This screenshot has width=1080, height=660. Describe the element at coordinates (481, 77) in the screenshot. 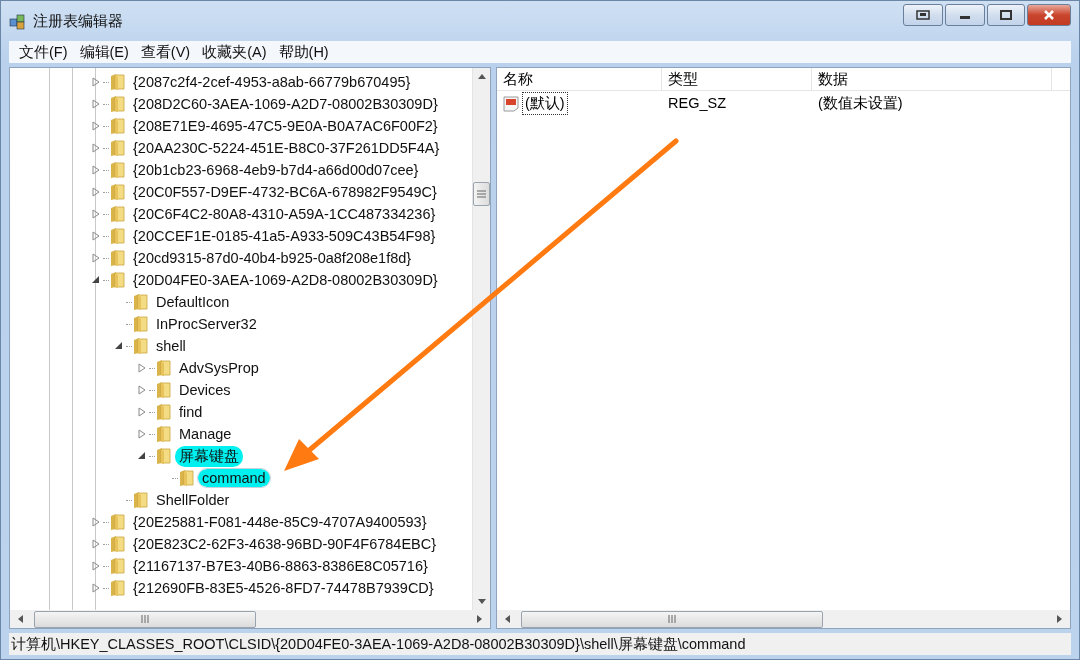

I see `scroll-up-icon` at that location.